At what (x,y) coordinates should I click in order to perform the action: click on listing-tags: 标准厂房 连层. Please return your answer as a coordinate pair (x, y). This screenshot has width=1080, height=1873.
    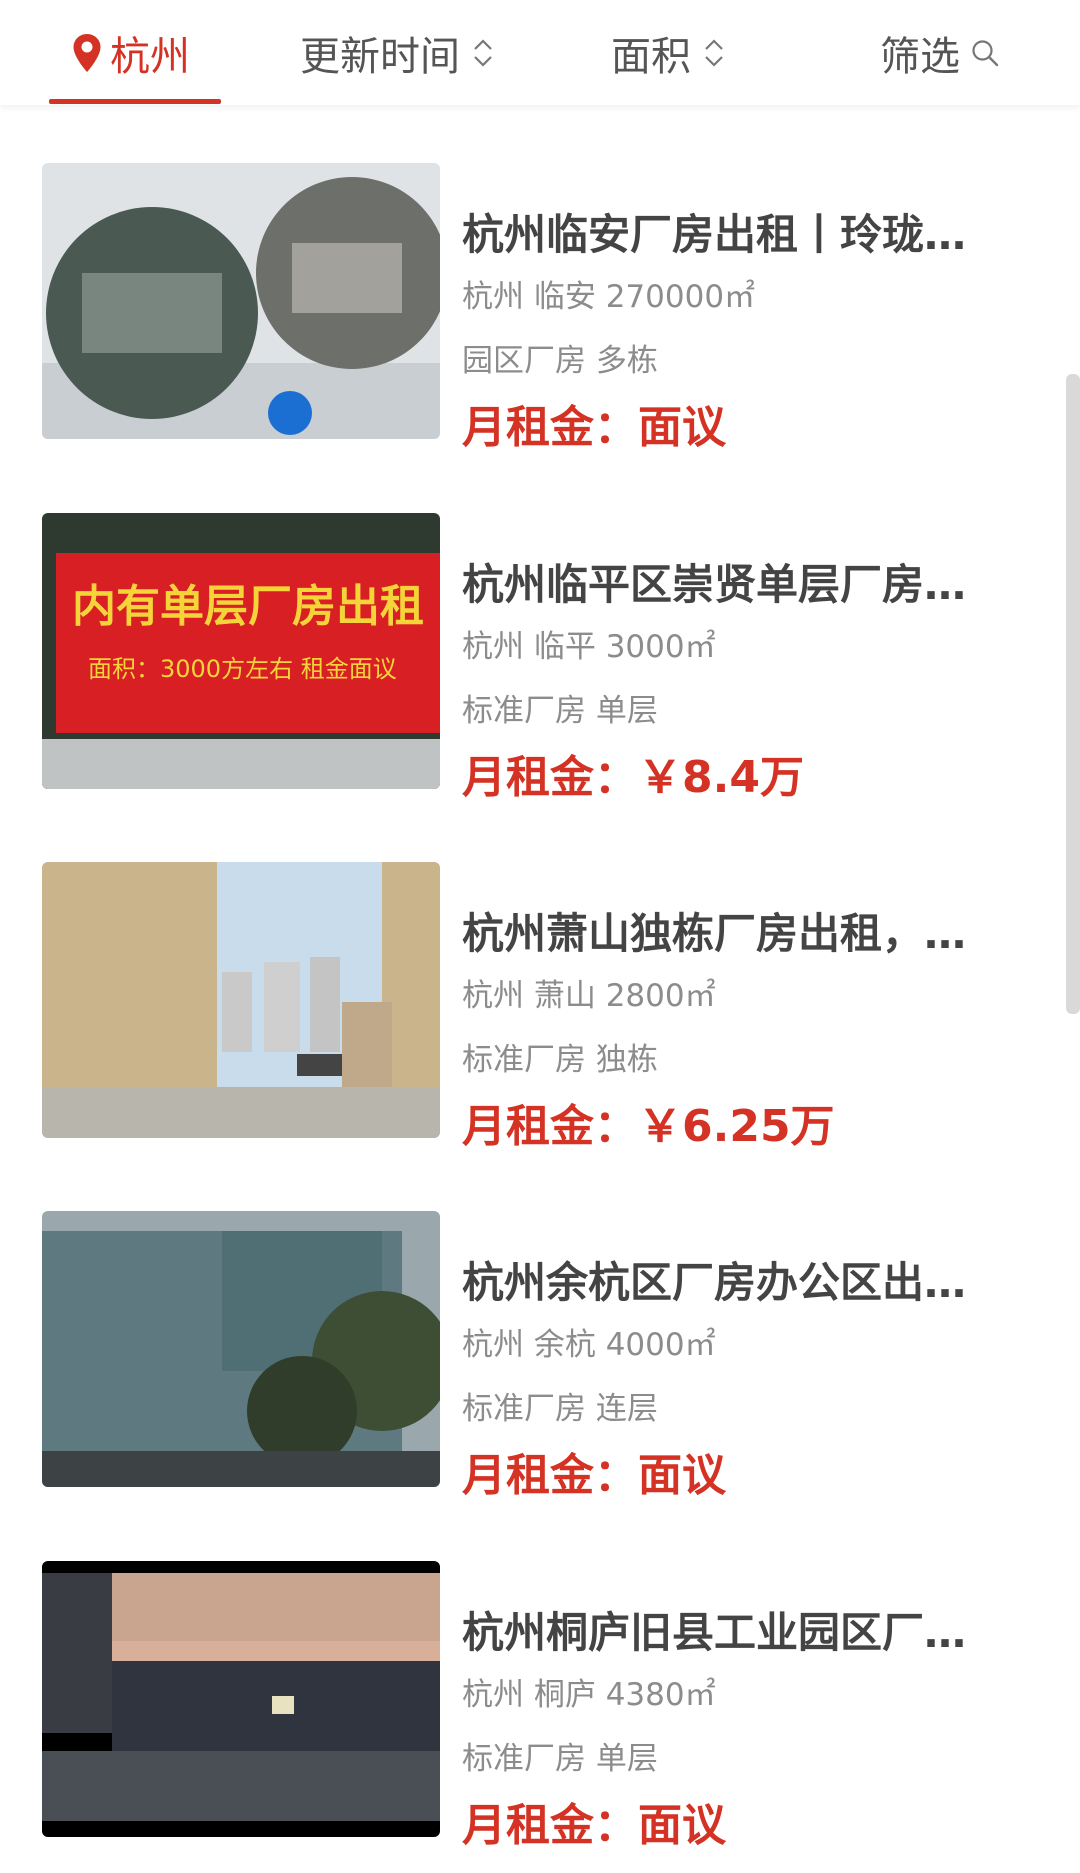
    Looking at the image, I should click on (560, 1409).